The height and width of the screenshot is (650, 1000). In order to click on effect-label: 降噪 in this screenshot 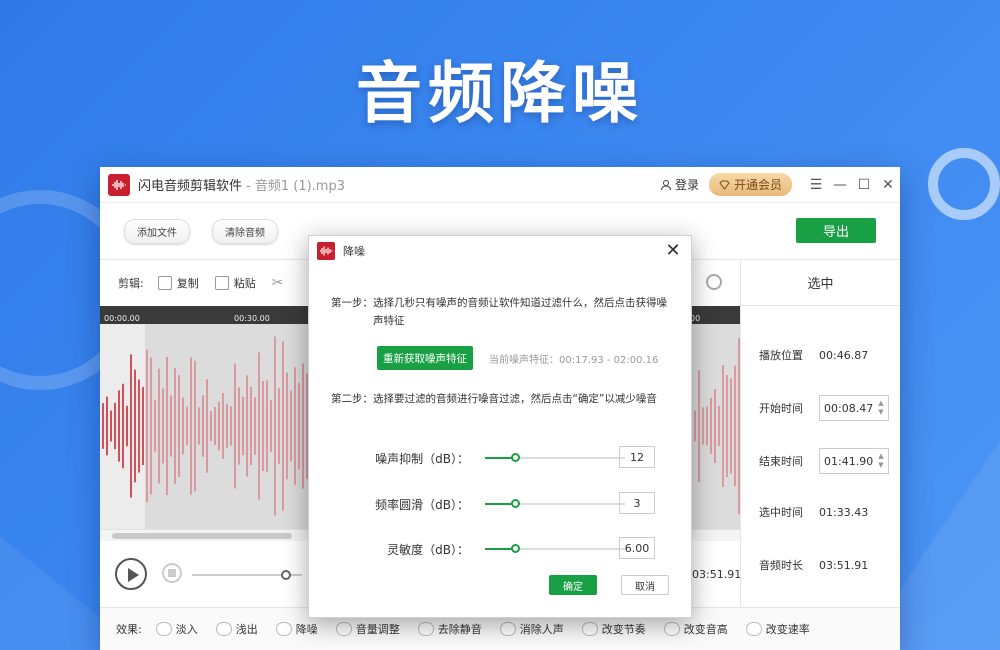, I will do `click(306, 629)`.